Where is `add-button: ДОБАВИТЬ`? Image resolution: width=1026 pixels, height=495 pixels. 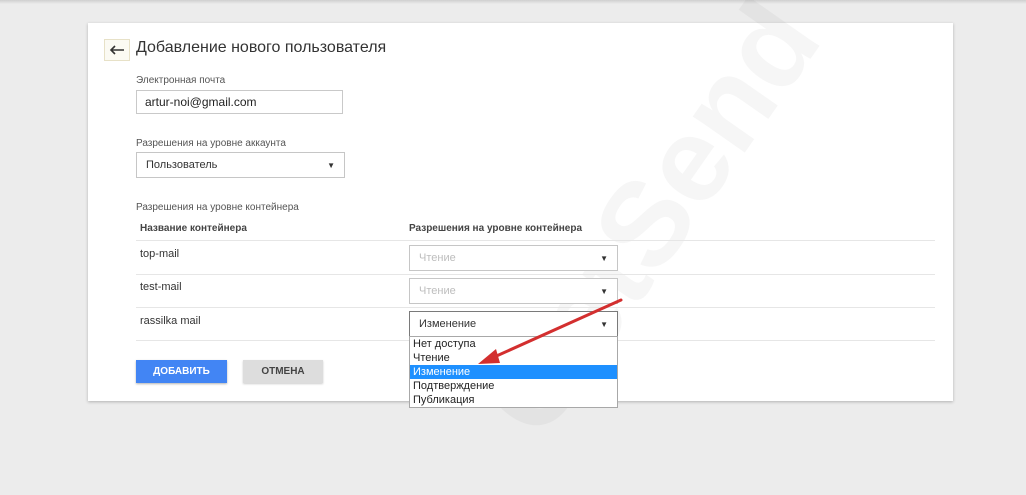 add-button: ДОБАВИТЬ is located at coordinates (181, 371).